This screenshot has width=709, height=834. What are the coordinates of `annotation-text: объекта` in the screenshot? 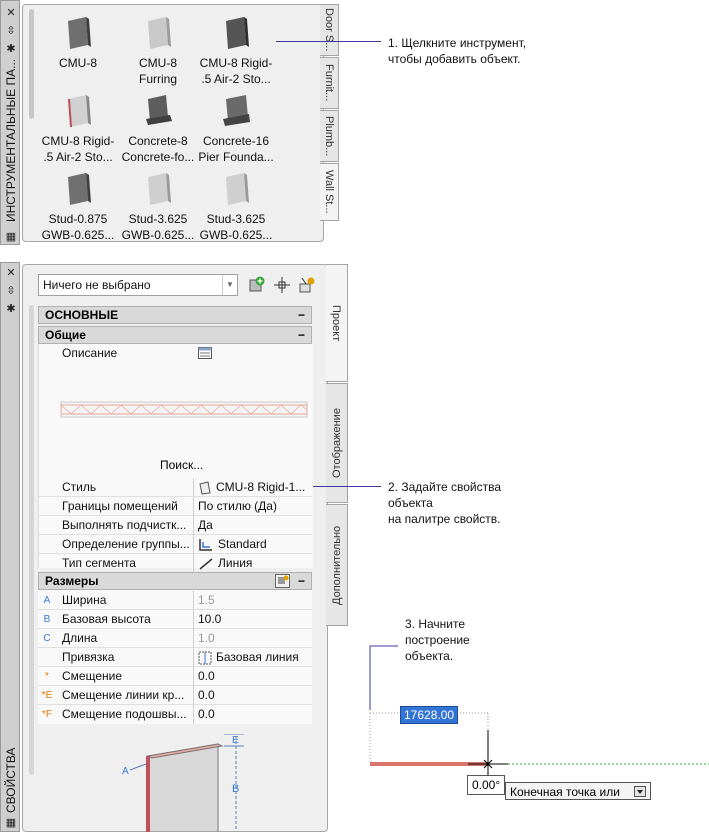 It's located at (410, 503).